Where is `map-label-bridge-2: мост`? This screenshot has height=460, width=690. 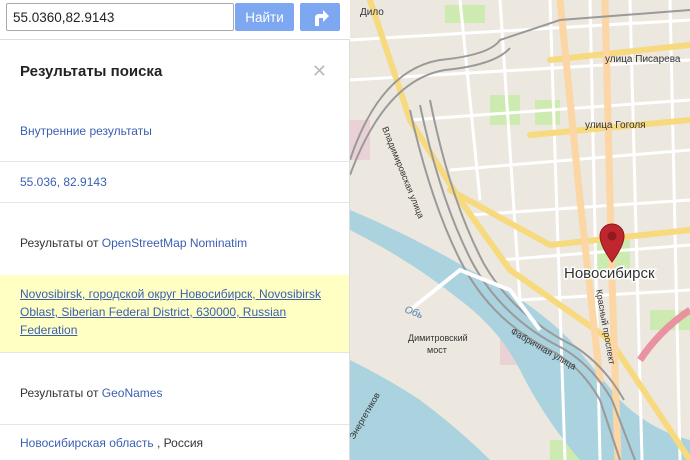
map-label-bridge-2: мост is located at coordinates (437, 350).